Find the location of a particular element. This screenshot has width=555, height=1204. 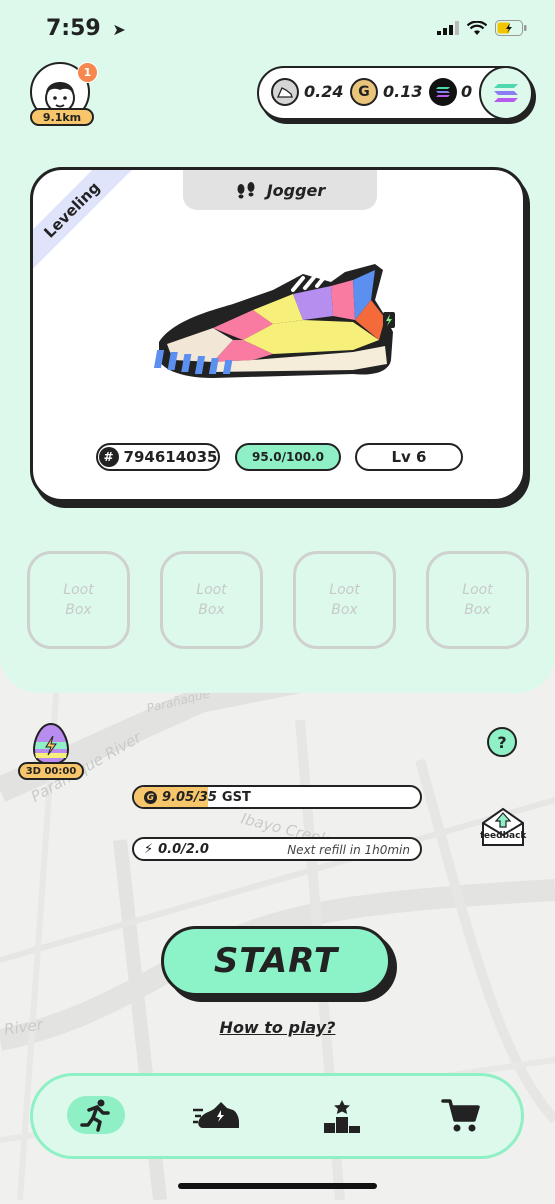

sneaker-type-label: Jogger is located at coordinates (296, 190).